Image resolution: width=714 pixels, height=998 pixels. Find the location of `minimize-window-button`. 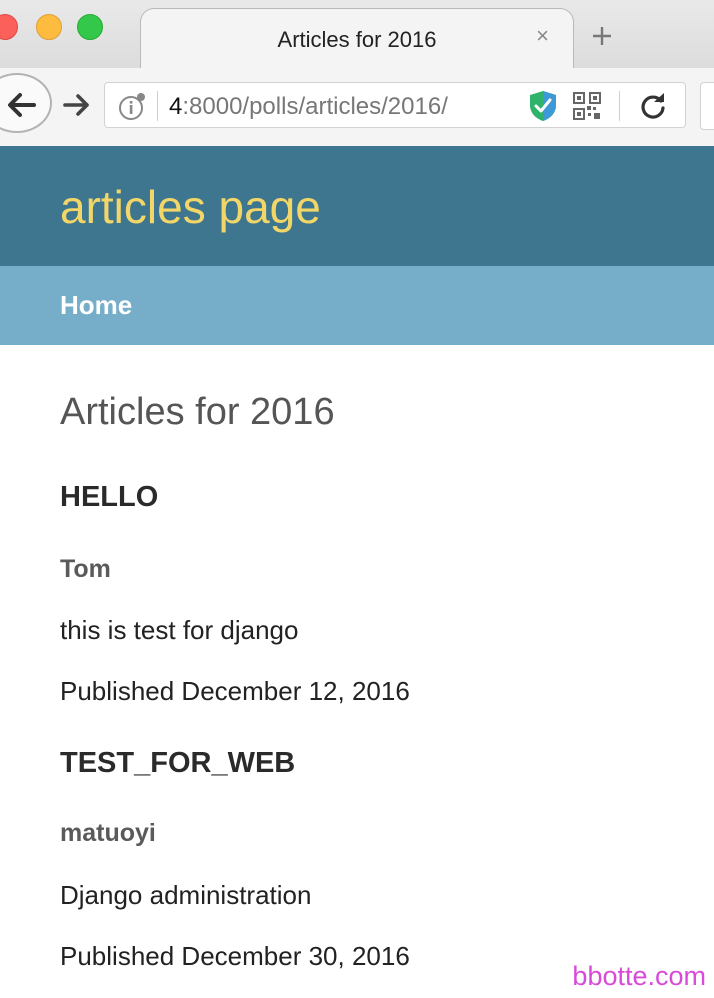

minimize-window-button is located at coordinates (49, 27).